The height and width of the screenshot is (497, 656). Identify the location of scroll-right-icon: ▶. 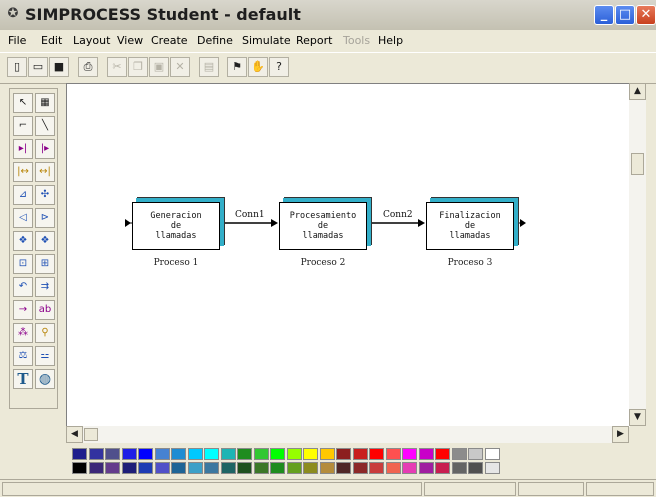
(620, 434).